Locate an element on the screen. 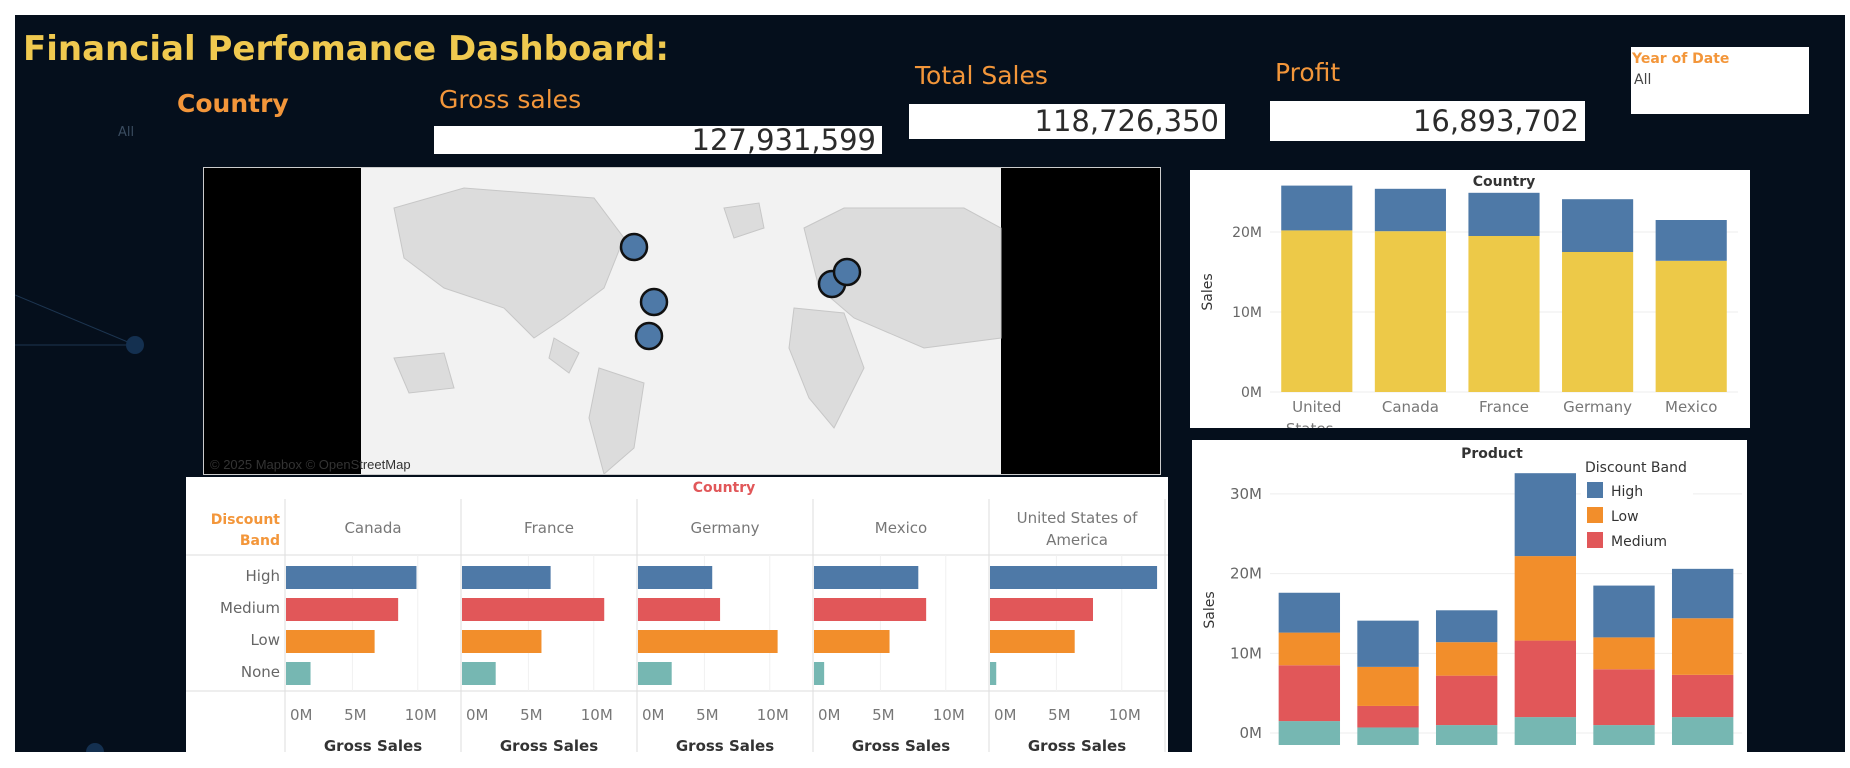  x-tick-label: Mexico is located at coordinates (1691, 407).